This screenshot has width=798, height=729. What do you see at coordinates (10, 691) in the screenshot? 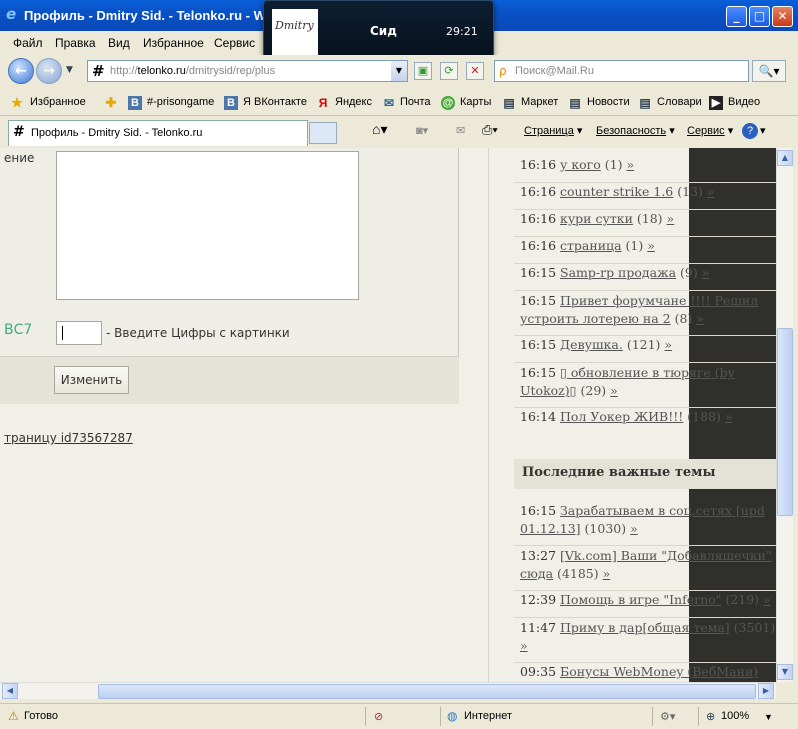
I see `scroll-left-button: ◀` at bounding box center [10, 691].